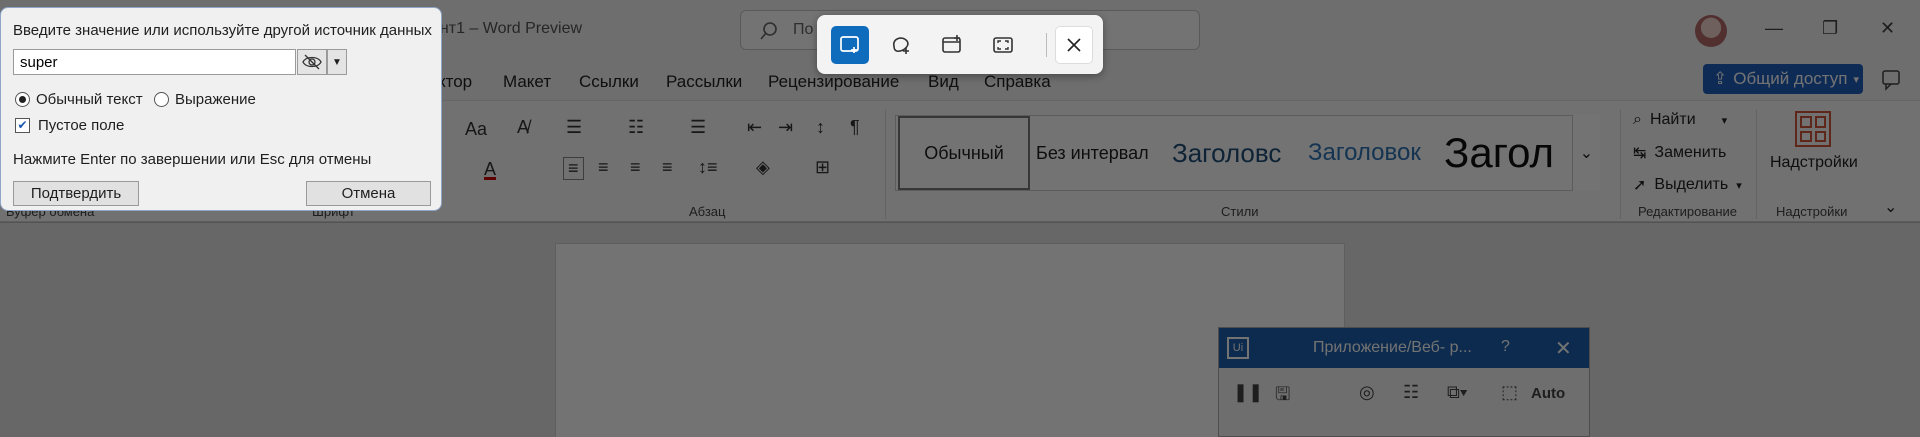 The width and height of the screenshot is (1920, 437). I want to click on tab-designer: ктор, so click(455, 82).